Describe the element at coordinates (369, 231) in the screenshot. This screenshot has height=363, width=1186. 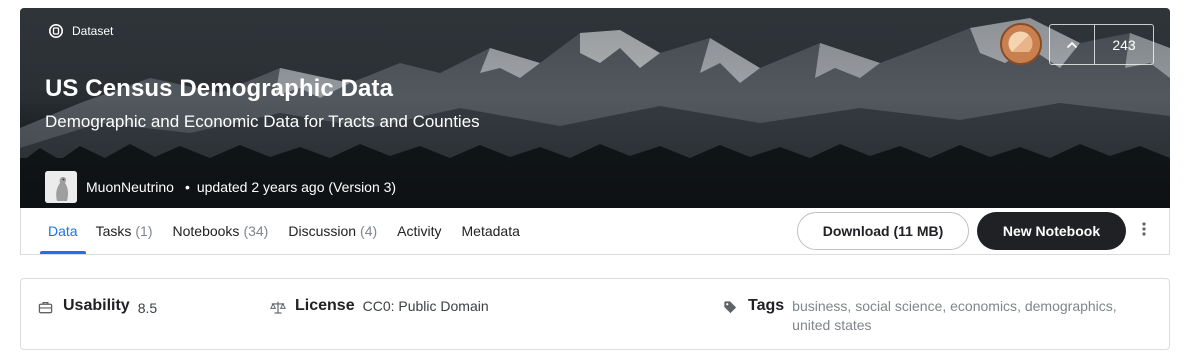
I see `tab-count: (4)` at that location.